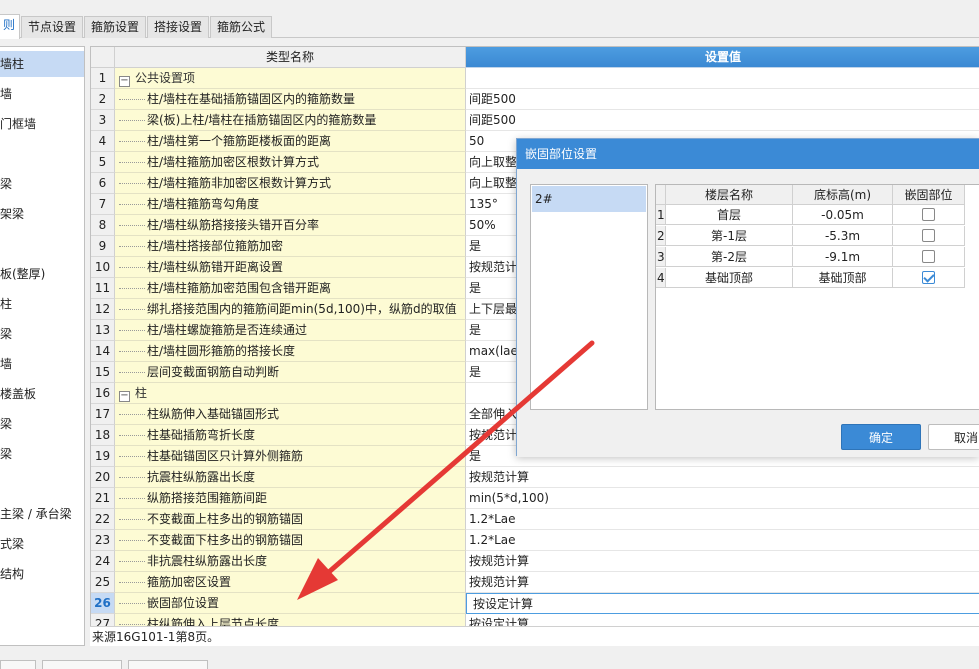  Describe the element at coordinates (42, 124) in the screenshot. I see `list-item: 门框墙` at that location.